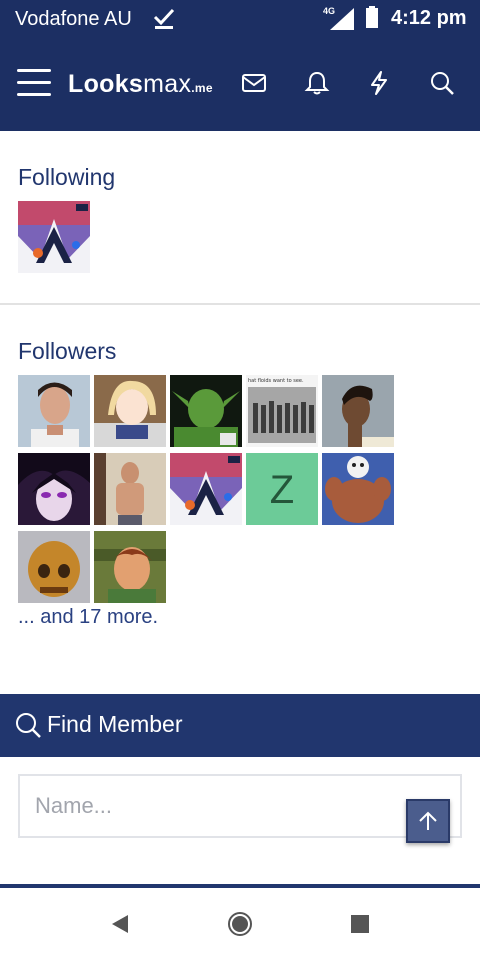 This screenshot has height=960, width=480. What do you see at coordinates (73, 19) in the screenshot?
I see `carrier-name: Vodafone AU` at bounding box center [73, 19].